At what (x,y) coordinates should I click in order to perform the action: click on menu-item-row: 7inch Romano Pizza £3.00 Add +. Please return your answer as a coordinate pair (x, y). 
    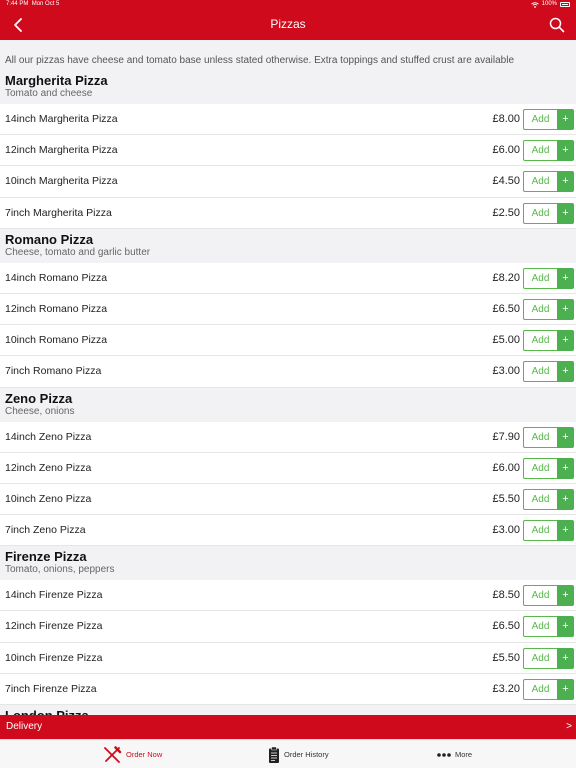
    Looking at the image, I should click on (288, 372).